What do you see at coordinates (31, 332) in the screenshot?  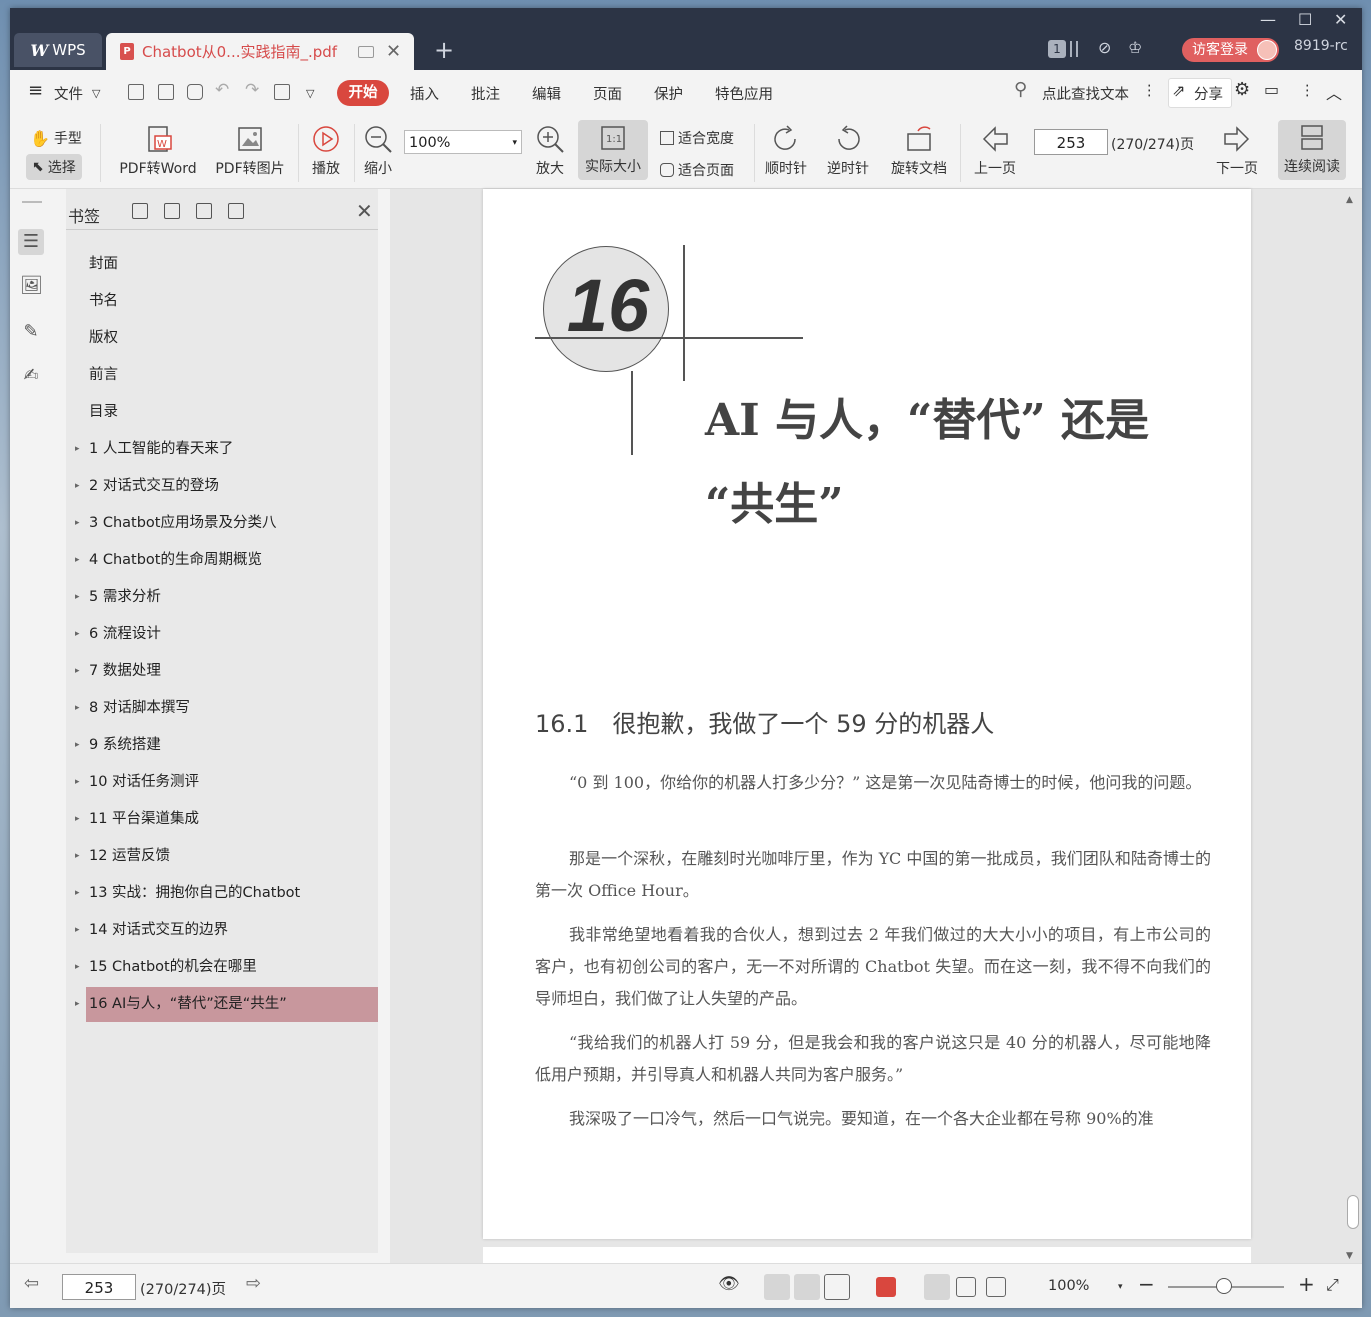 I see `annotation-icon: ✎` at bounding box center [31, 332].